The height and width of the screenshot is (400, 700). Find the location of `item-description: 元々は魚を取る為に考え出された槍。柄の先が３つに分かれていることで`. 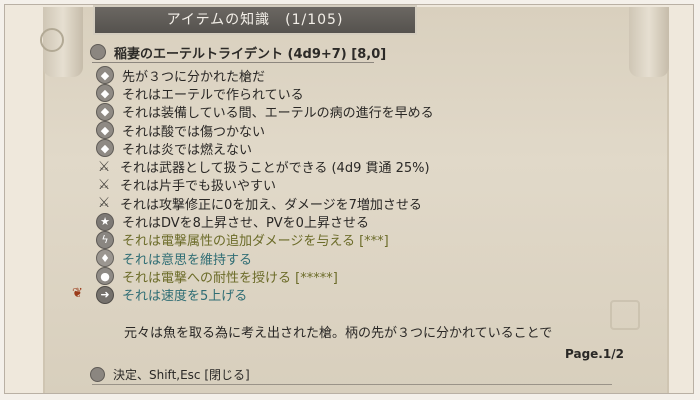

item-description: 元々は魚を取る為に考え出された槍。柄の先が３つに分かれていることで is located at coordinates (338, 333).